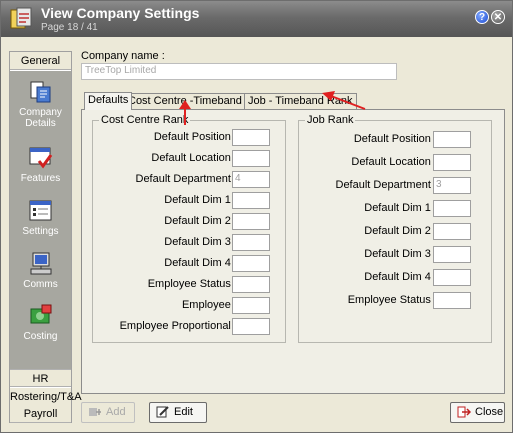 The height and width of the screenshot is (433, 513). What do you see at coordinates (452, 277) in the screenshot?
I see `job-default-dim4-input` at bounding box center [452, 277].